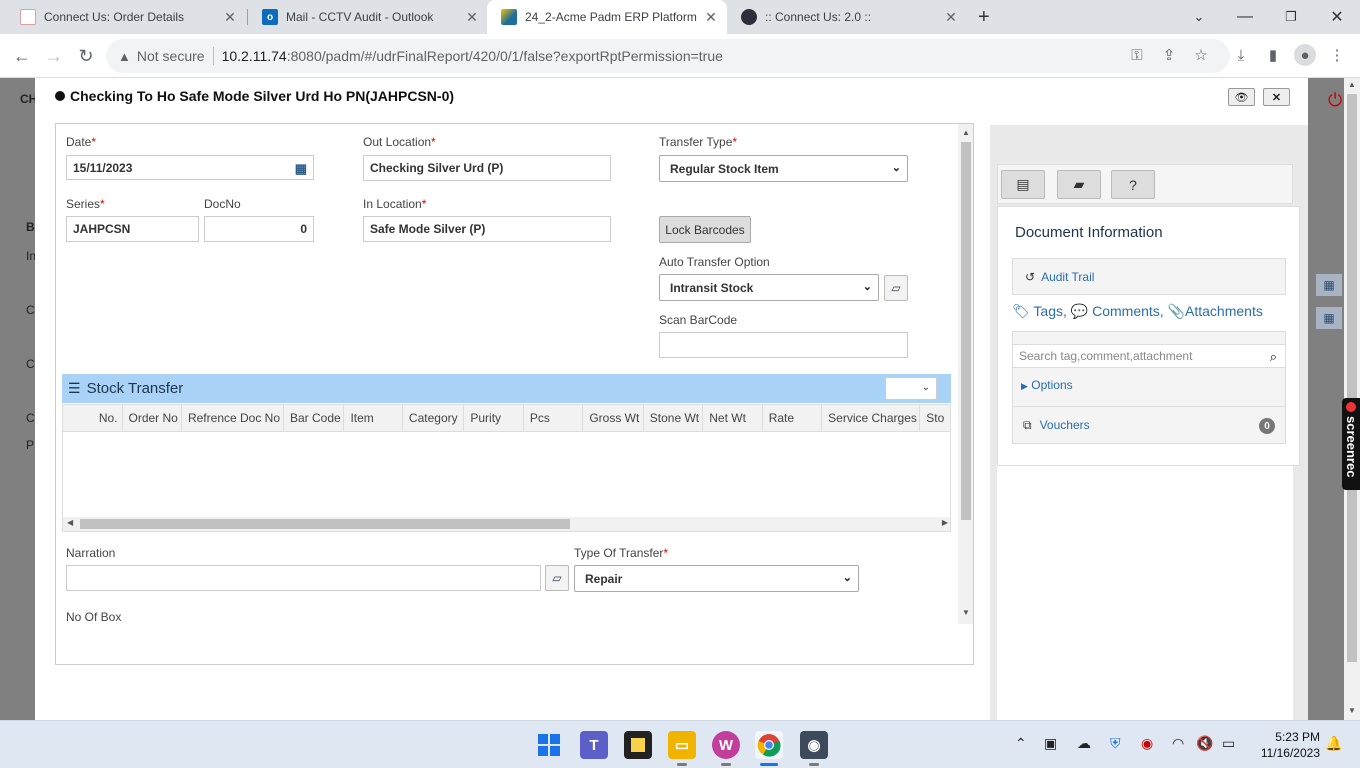 This screenshot has height=768, width=1360. Describe the element at coordinates (70, 522) in the screenshot. I see `scroll-left-icon: ◀` at that location.